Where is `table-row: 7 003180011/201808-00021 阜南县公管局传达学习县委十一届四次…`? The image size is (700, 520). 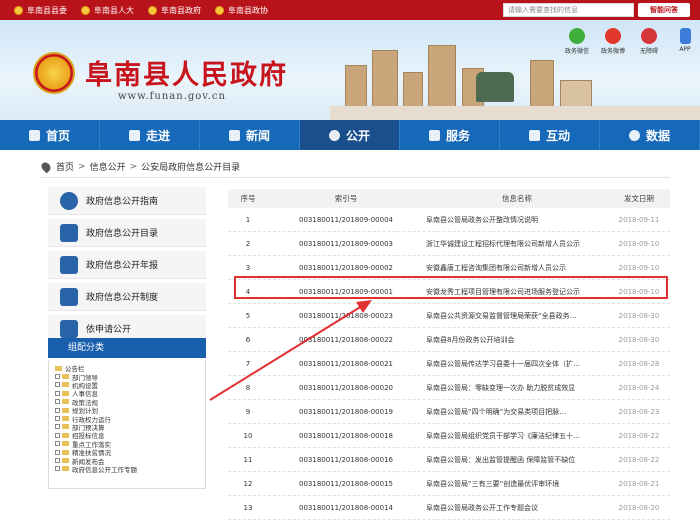
table-row: 7 003180011/201808-00021 阜南县公管局传达学习县委十一届四次… is located at coordinates (449, 364).